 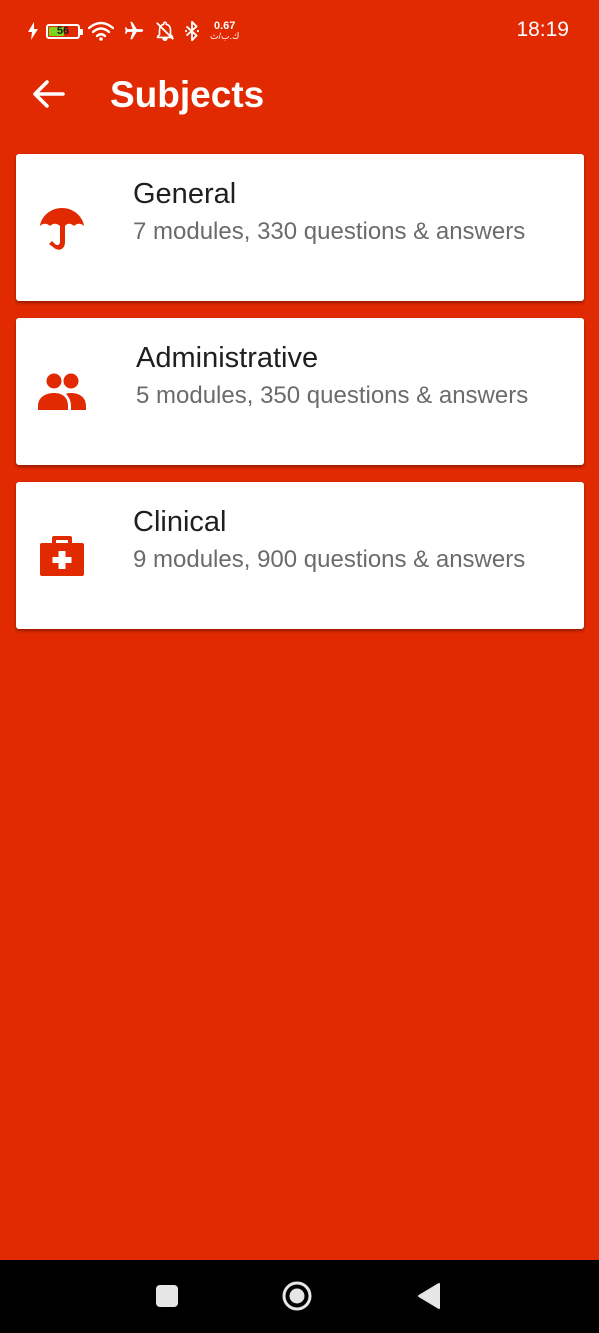 I want to click on wifi-icon, so click(x=101, y=31).